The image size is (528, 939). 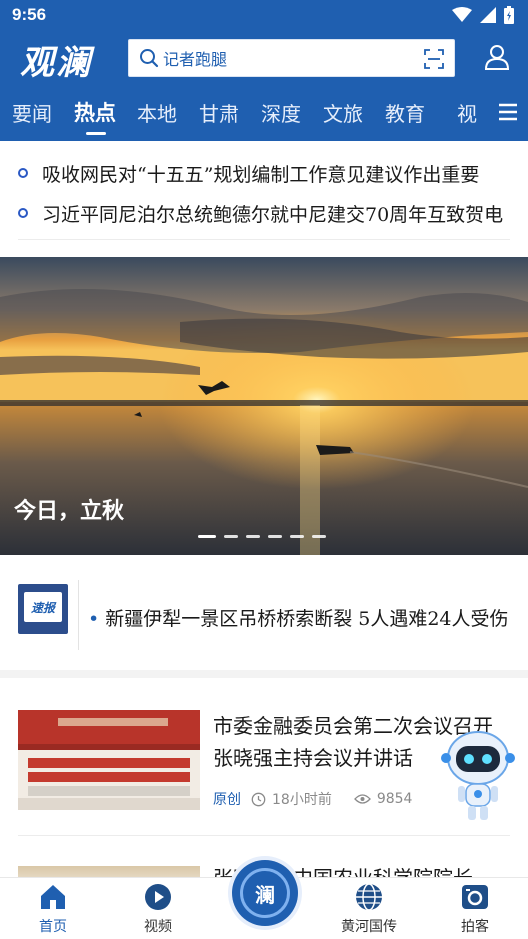 What do you see at coordinates (302, 800) in the screenshot?
I see `news-time: 18小时前` at bounding box center [302, 800].